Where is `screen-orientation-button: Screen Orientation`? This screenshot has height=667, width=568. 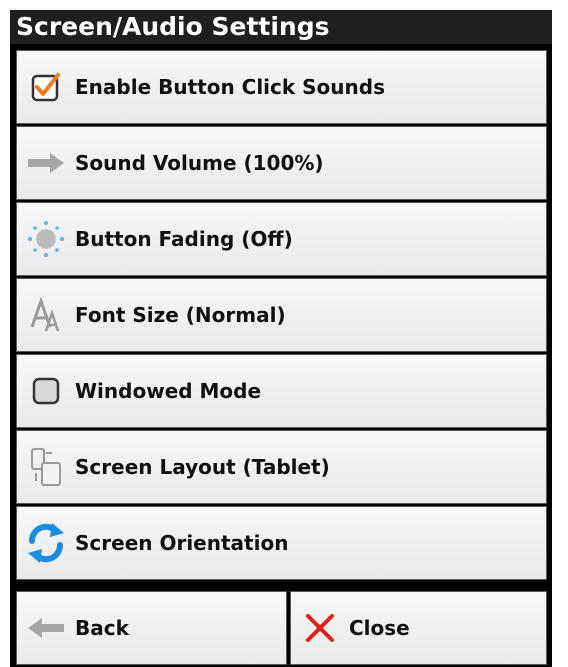 screen-orientation-button: Screen Orientation is located at coordinates (281, 543).